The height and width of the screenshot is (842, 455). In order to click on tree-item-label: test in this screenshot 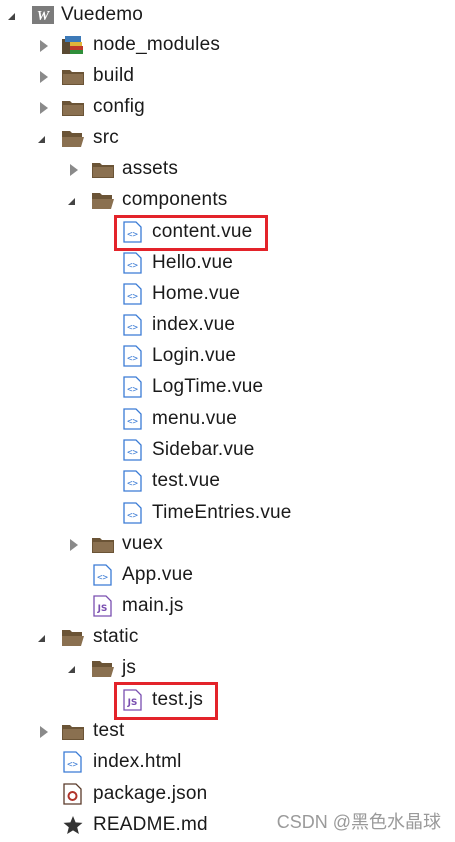, I will do `click(109, 730)`.